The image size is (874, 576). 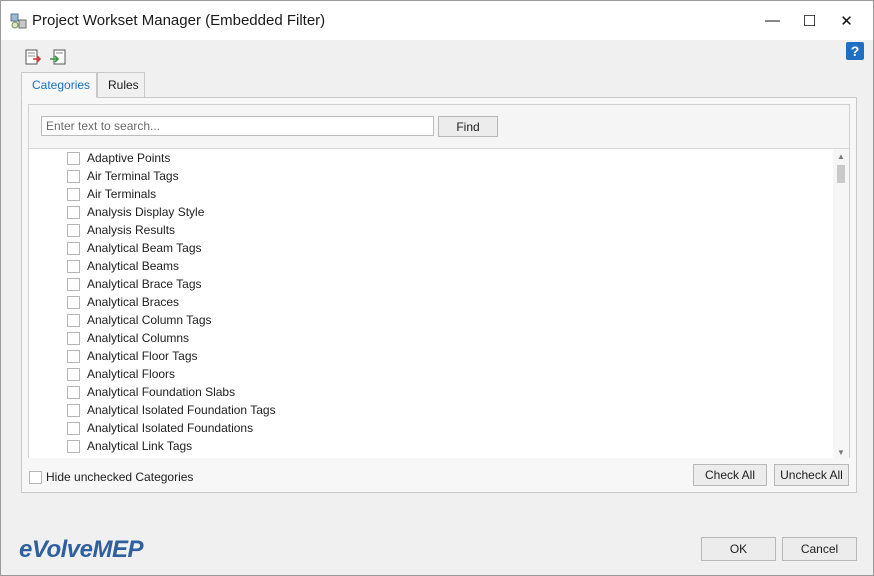 I want to click on scroll-down-icon: ▼, so click(x=841, y=451).